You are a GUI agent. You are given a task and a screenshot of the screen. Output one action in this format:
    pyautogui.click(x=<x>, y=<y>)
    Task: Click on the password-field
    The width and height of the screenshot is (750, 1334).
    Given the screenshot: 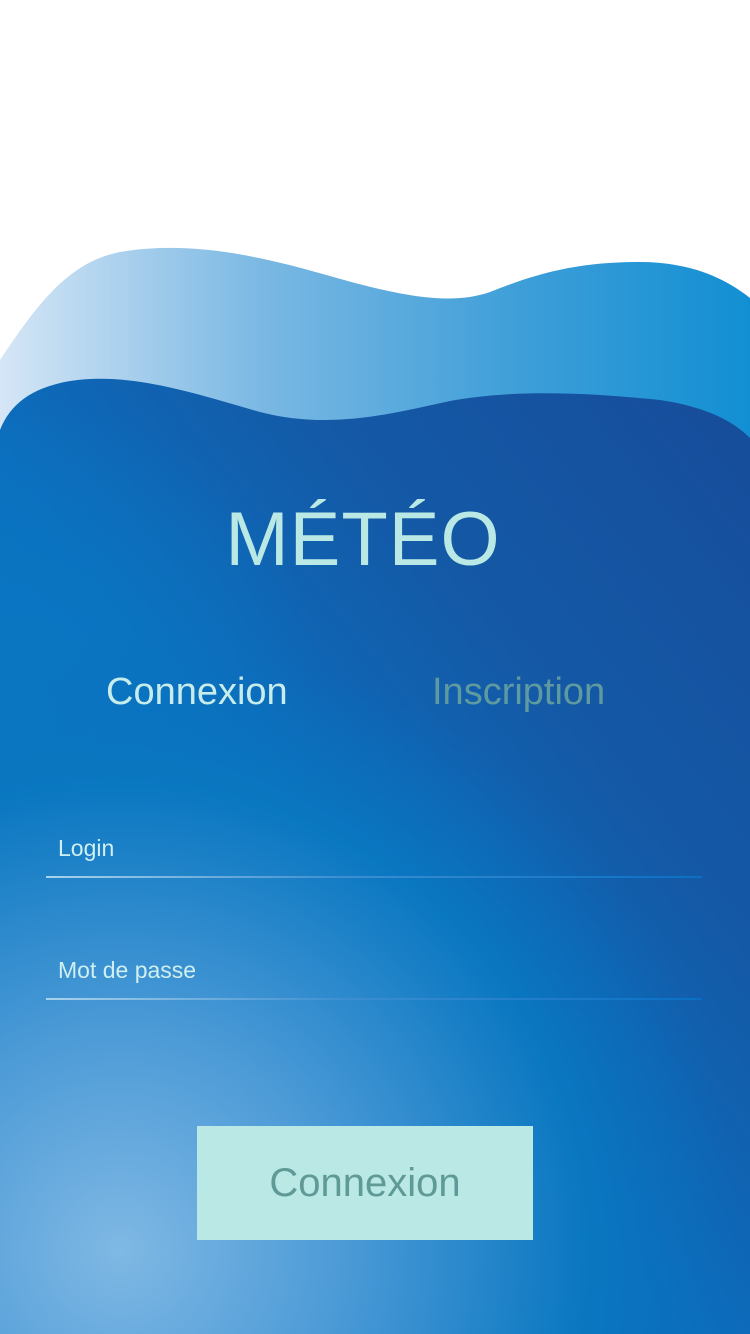 What is the action you would take?
    pyautogui.click(x=374, y=972)
    